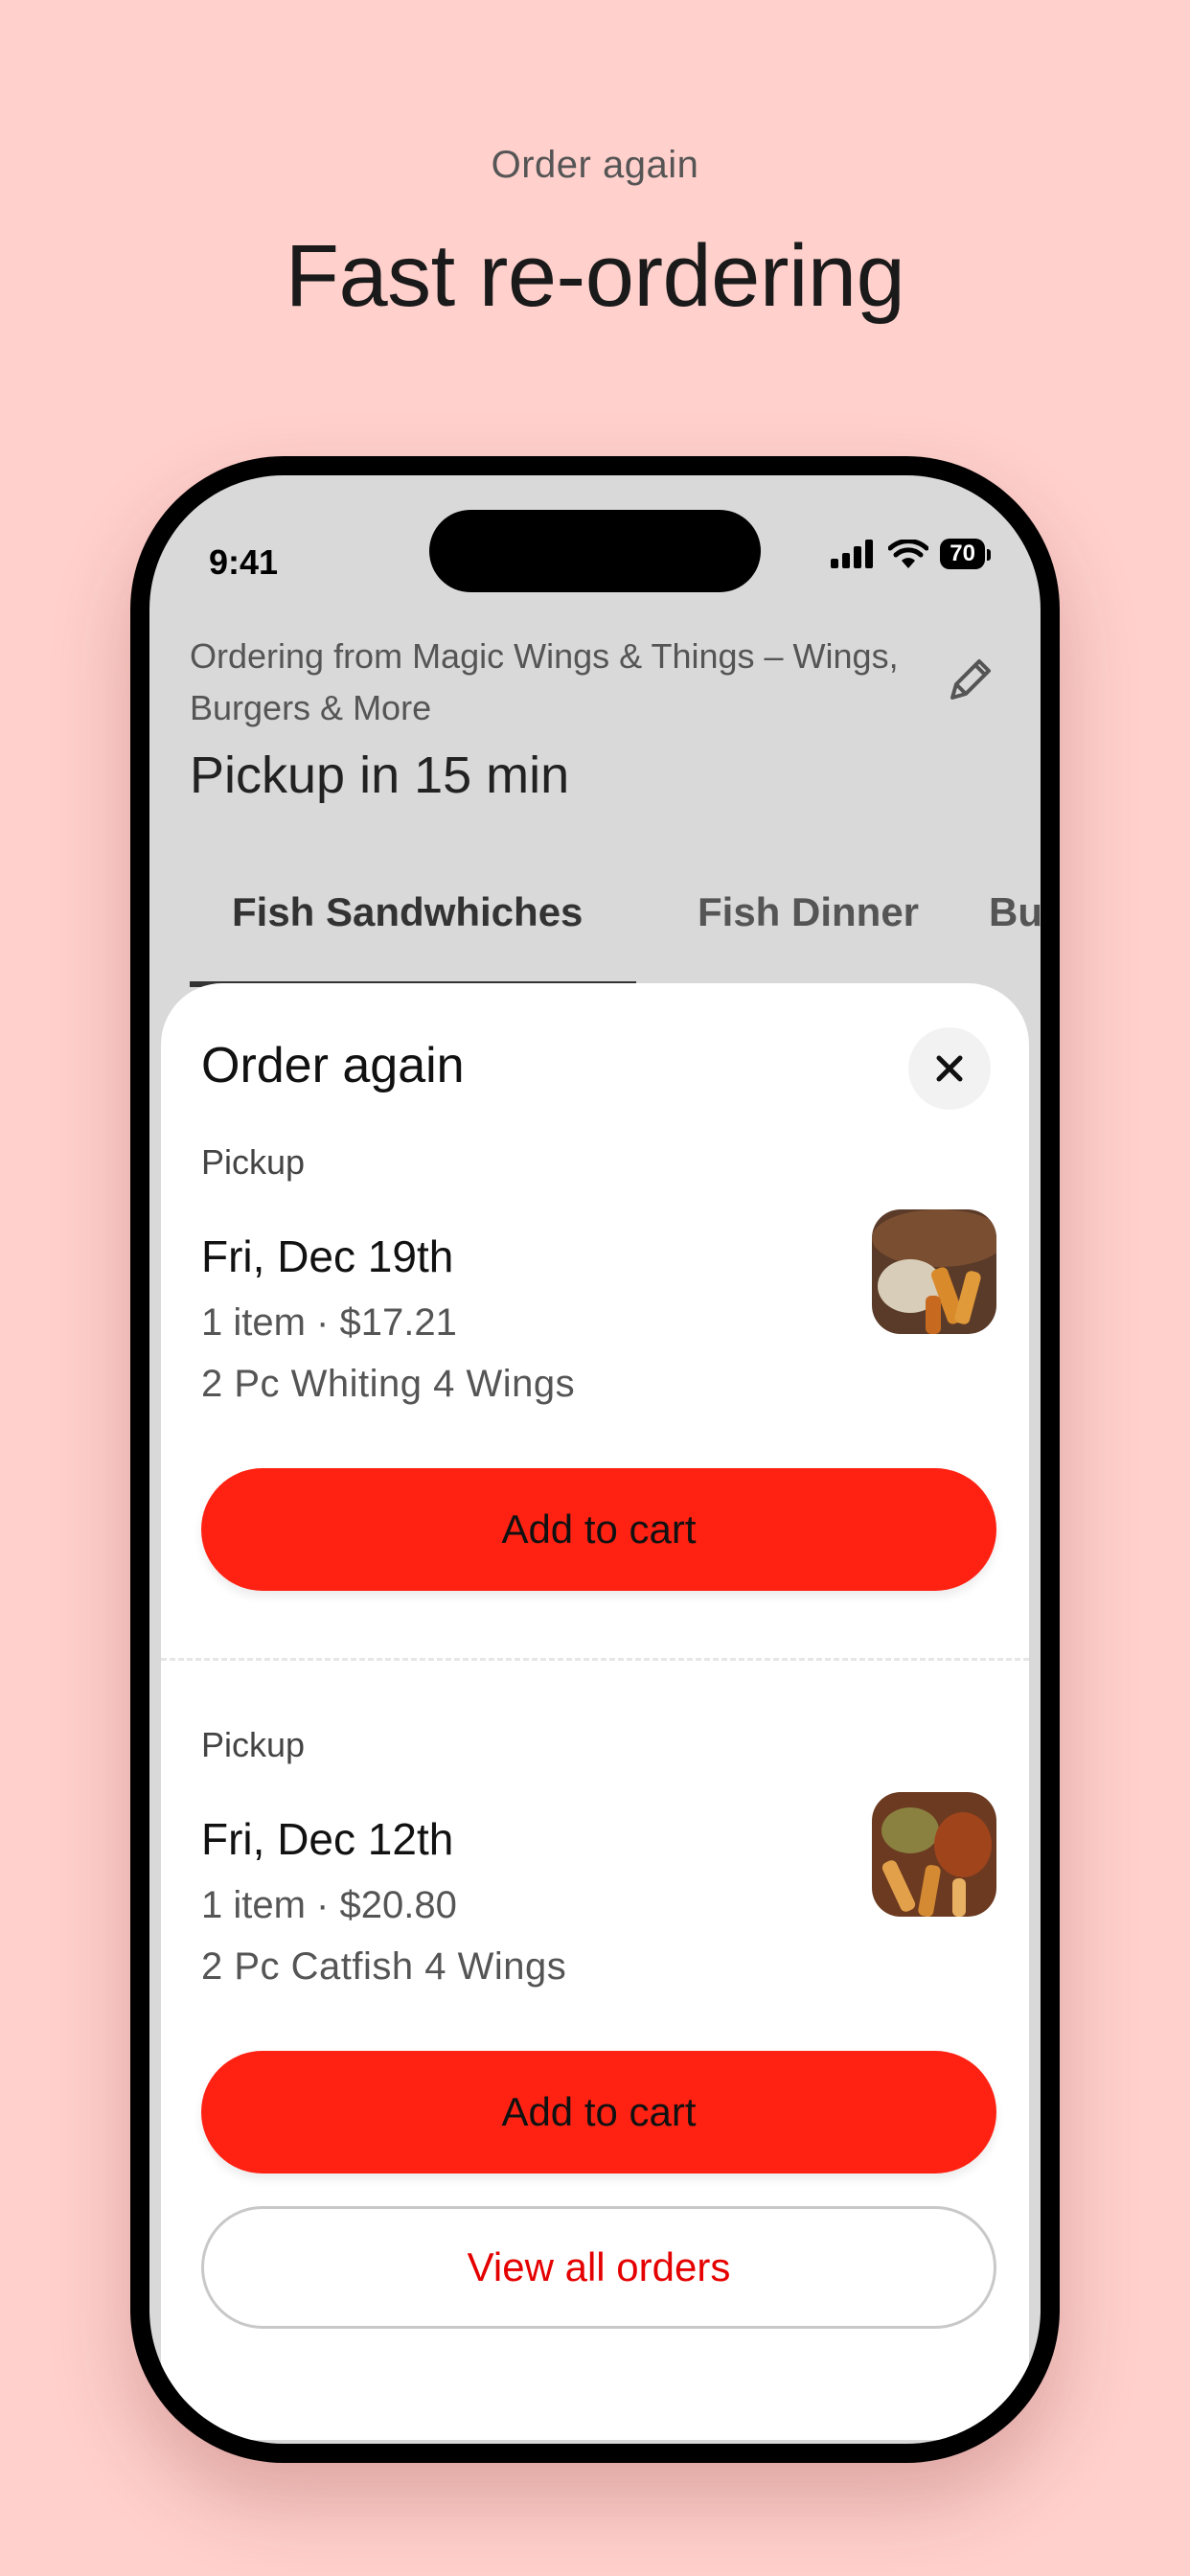 The width and height of the screenshot is (1190, 2576). Describe the element at coordinates (384, 1966) in the screenshot. I see `order-item-name: 2 Pc Catfish 4 Wings` at that location.